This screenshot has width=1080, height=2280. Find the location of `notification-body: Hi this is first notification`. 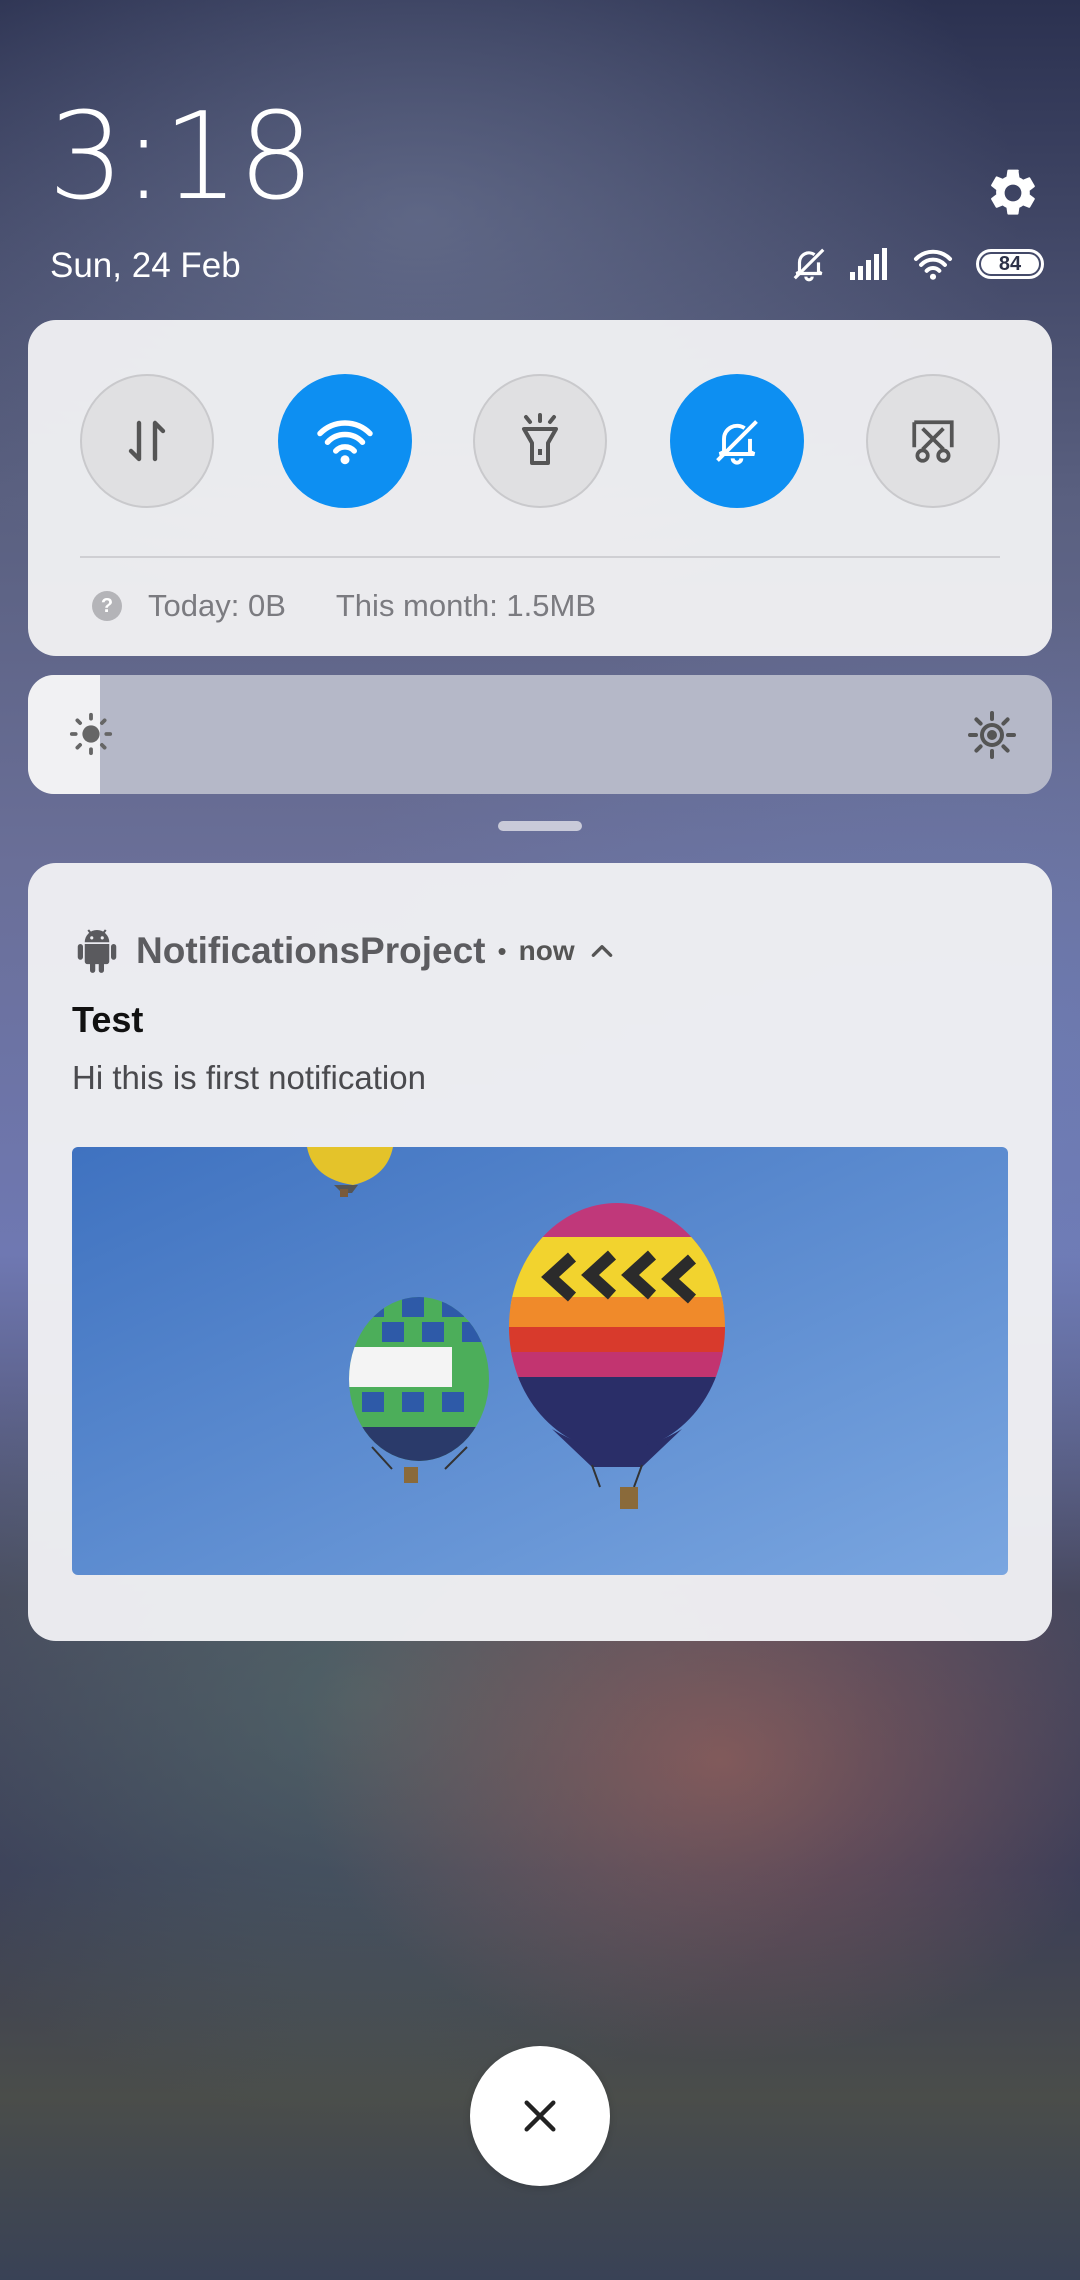

notification-body: Hi this is first notification is located at coordinates (249, 1077).